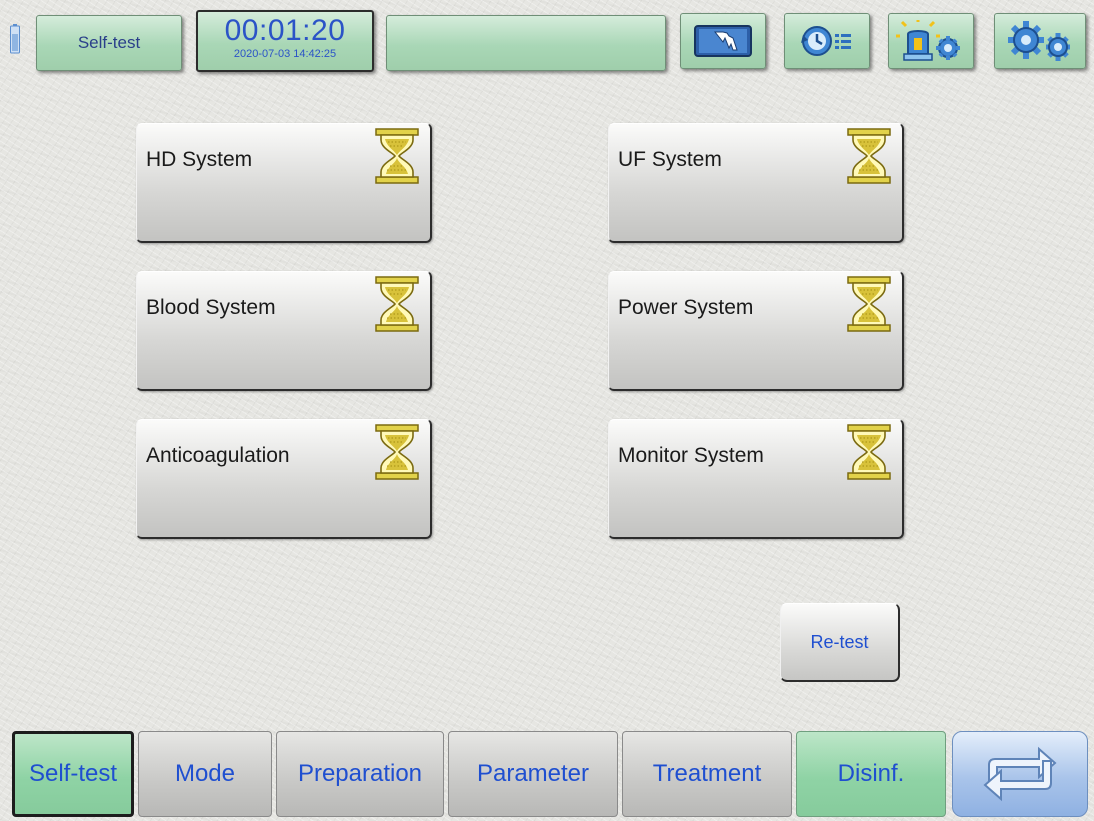 This screenshot has width=1094, height=821. What do you see at coordinates (285, 30) in the screenshot?
I see `elapsed-timer: 00:01:20` at bounding box center [285, 30].